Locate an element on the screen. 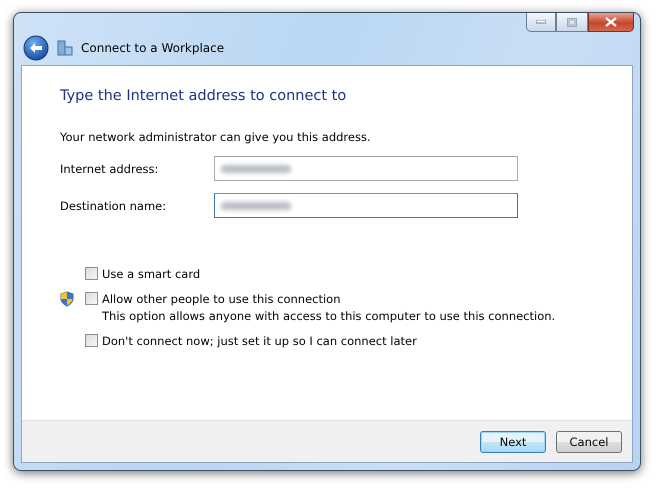  minimize-button is located at coordinates (541, 22).